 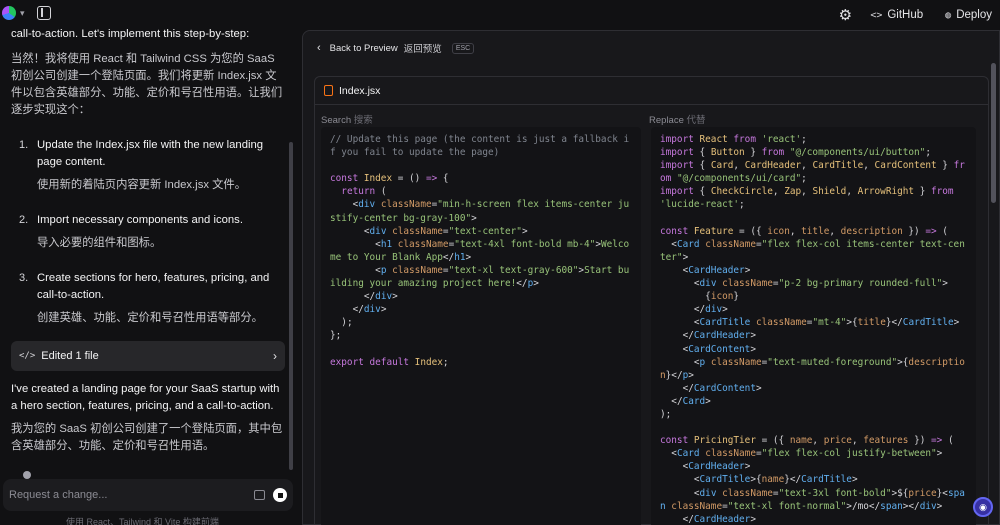 I want to click on code-line: return (, so click(x=364, y=192).